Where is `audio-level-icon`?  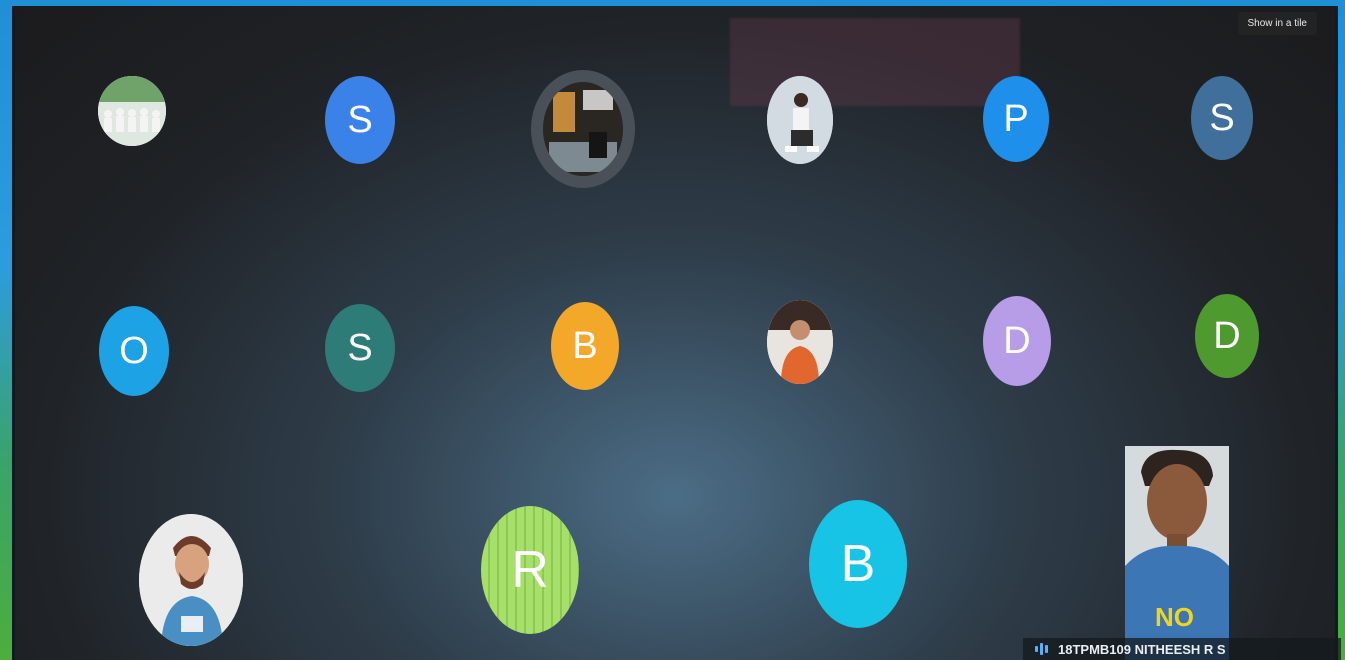 audio-level-icon is located at coordinates (1041, 649).